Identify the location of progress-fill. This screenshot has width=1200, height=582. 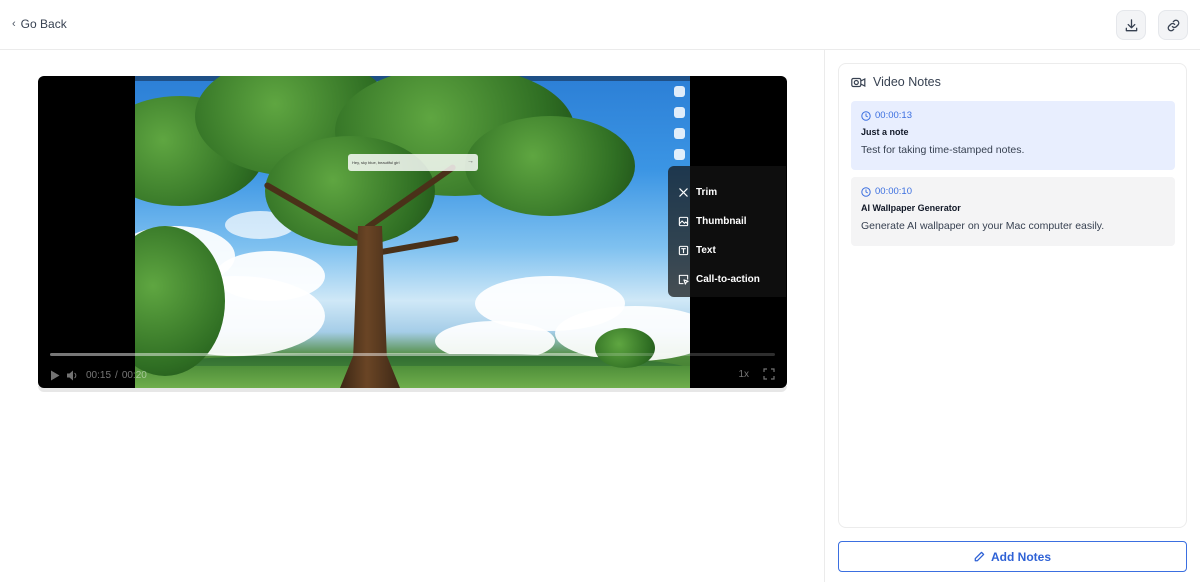
(322, 354).